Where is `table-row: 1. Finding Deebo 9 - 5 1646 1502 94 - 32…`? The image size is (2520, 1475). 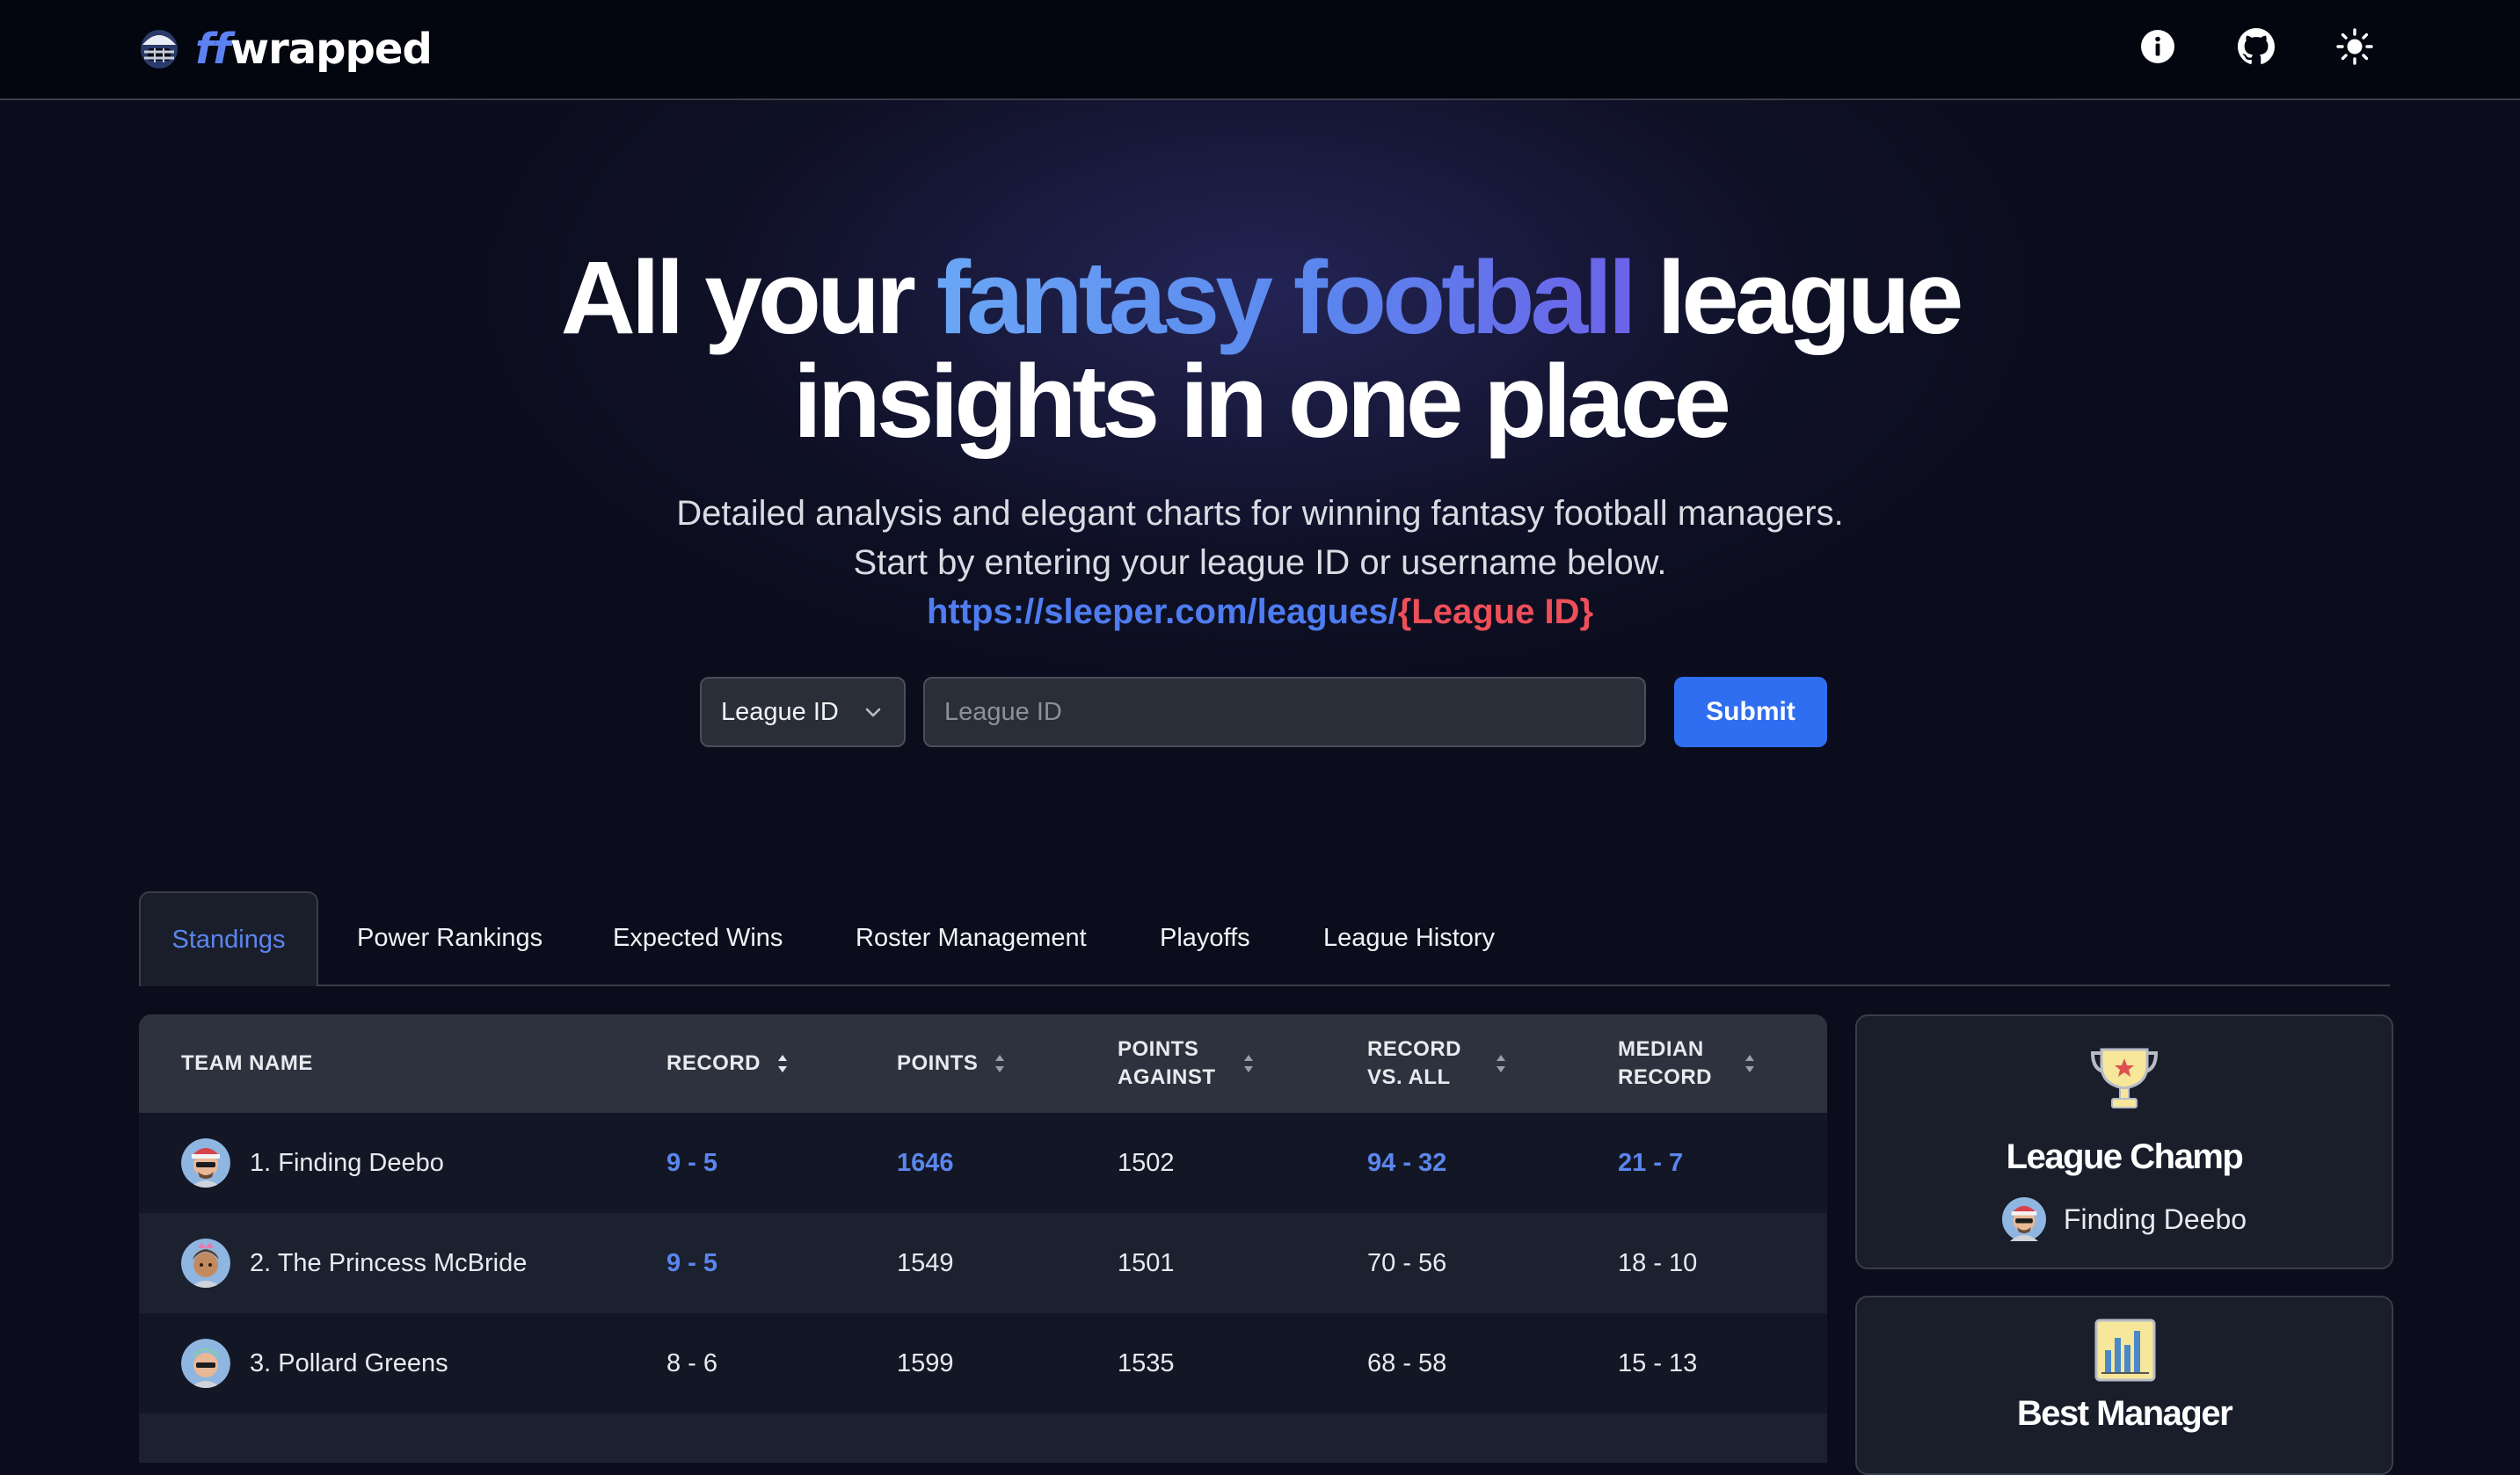
table-row: 1. Finding Deebo 9 - 5 1646 1502 94 - 32… is located at coordinates (983, 1164).